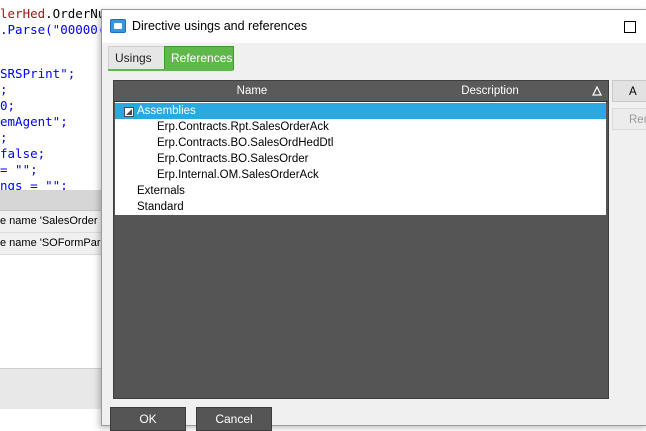 Image resolution: width=646 pixels, height=431 pixels. Describe the element at coordinates (629, 91) in the screenshot. I see `add-reference-button: A` at that location.